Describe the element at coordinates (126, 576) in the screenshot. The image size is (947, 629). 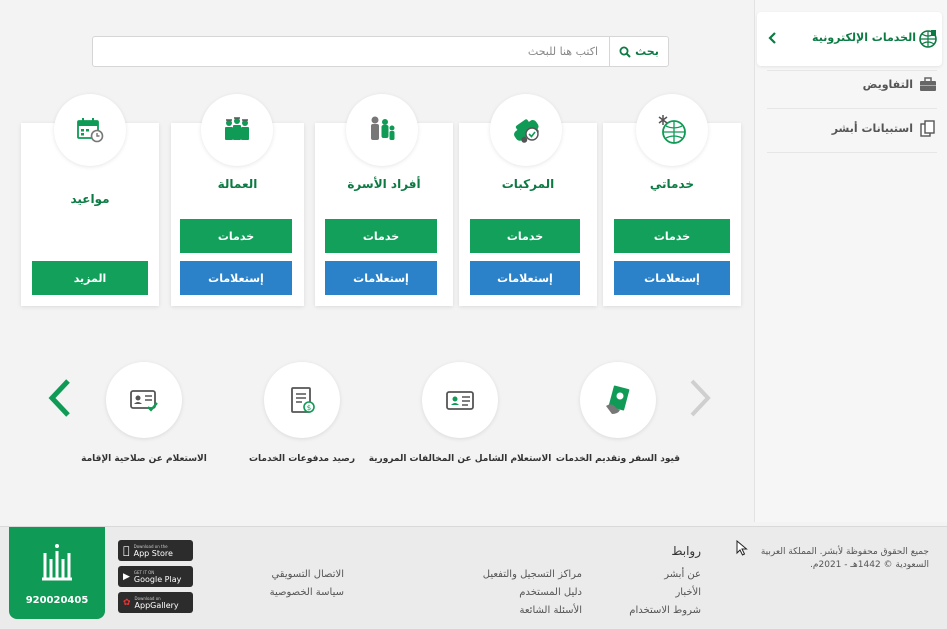
I see `play-icon: ▶` at that location.